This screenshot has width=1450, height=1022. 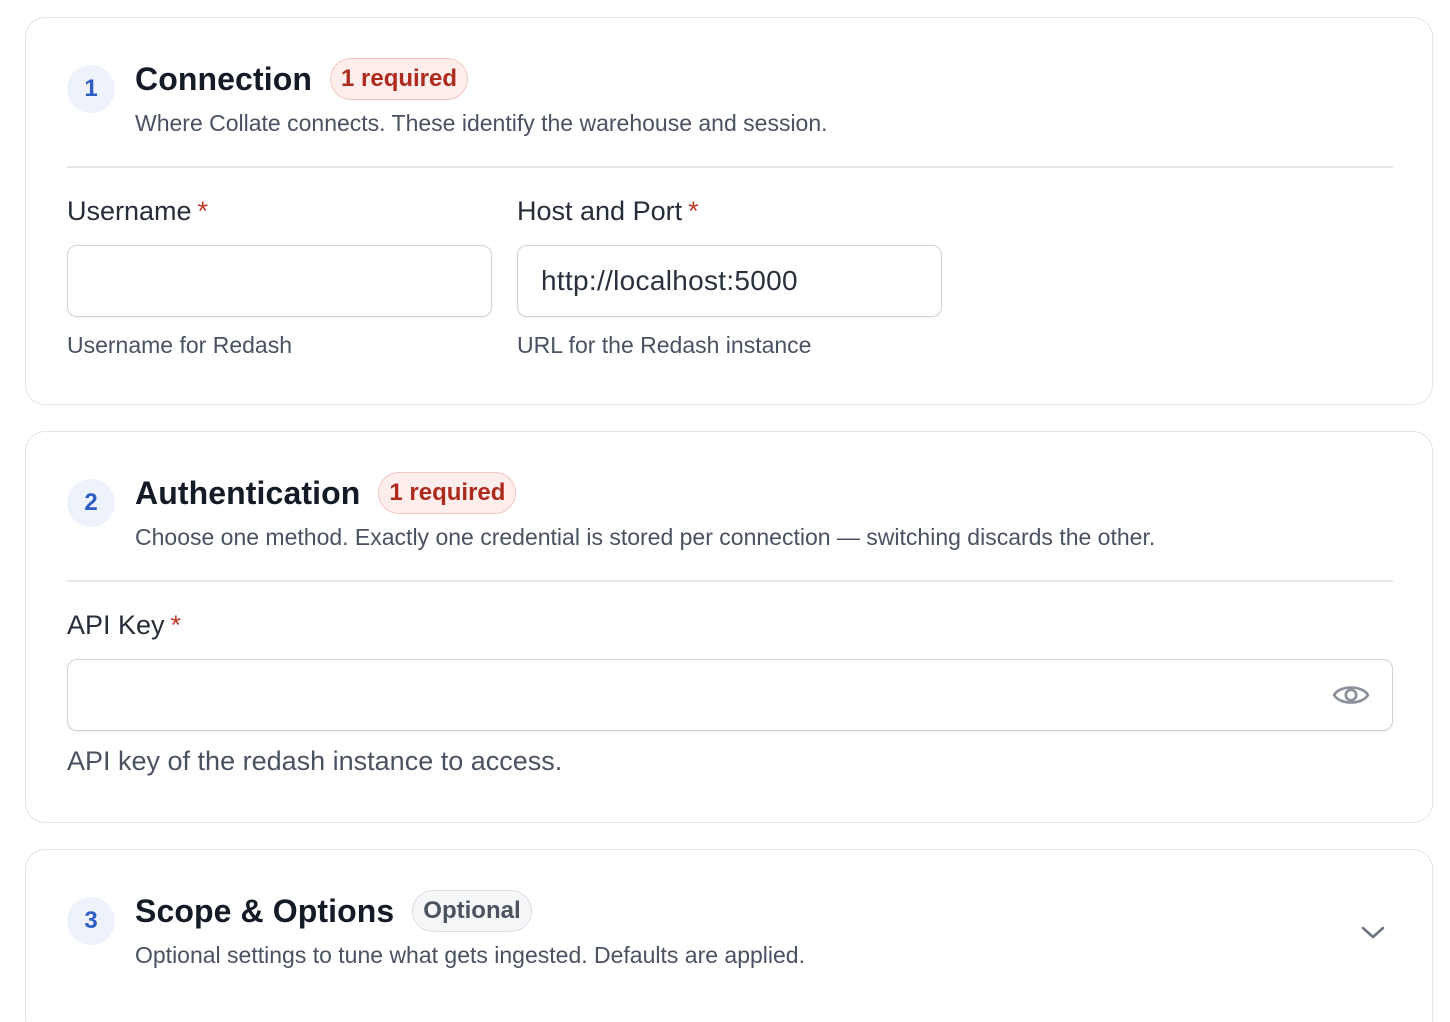 What do you see at coordinates (265, 910) in the screenshot?
I see `section-title: Scope & Options` at bounding box center [265, 910].